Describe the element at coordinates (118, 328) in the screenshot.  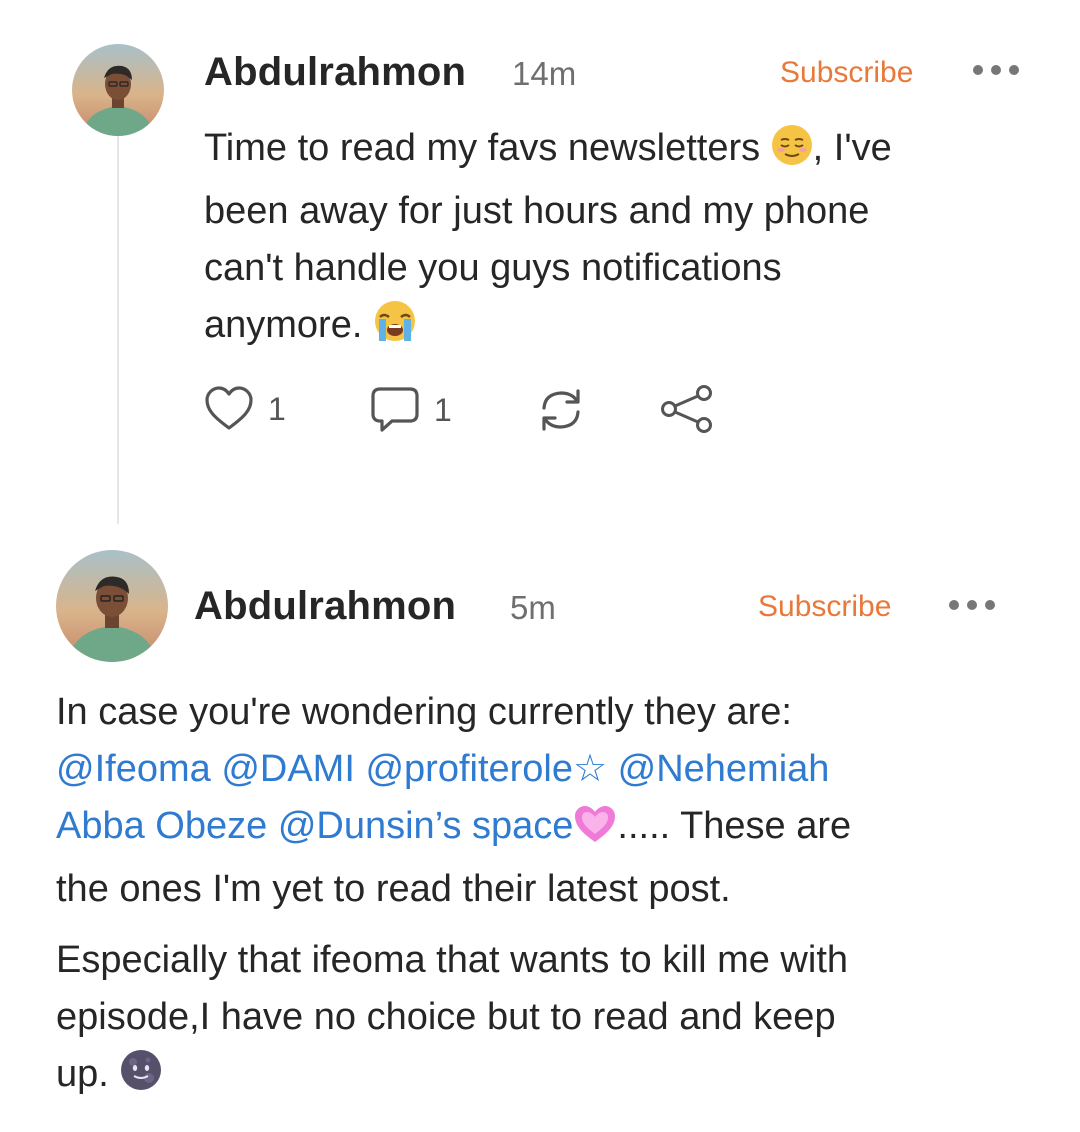
I see `thread-line` at that location.